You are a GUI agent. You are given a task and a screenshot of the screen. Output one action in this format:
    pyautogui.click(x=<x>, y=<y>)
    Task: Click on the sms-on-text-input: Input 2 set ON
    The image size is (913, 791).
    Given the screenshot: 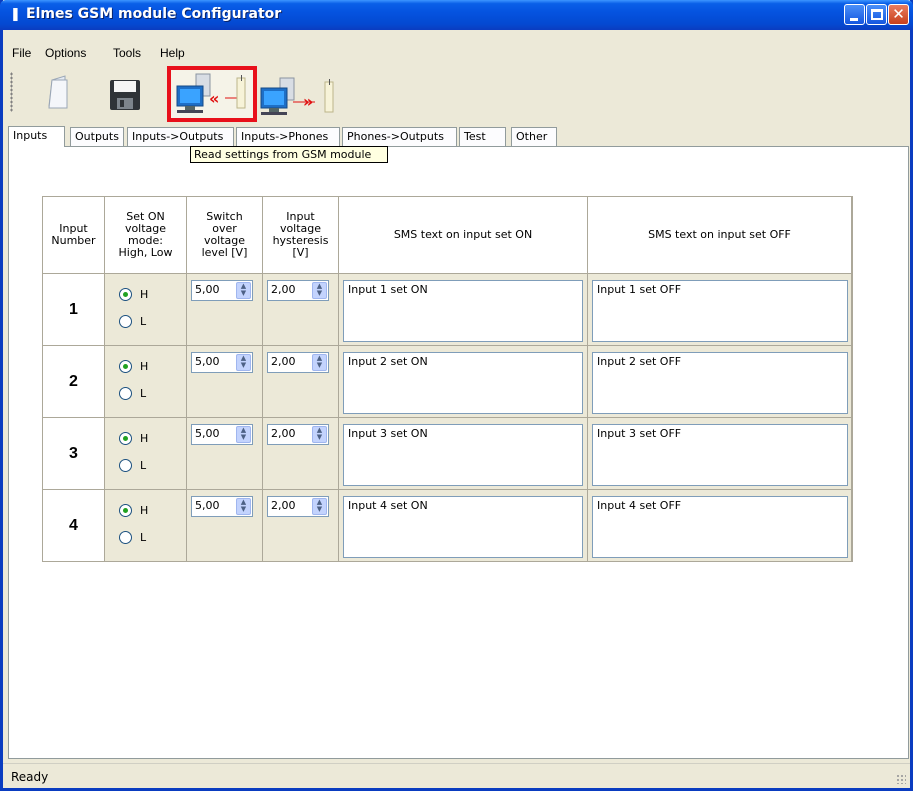 What is the action you would take?
    pyautogui.click(x=463, y=383)
    